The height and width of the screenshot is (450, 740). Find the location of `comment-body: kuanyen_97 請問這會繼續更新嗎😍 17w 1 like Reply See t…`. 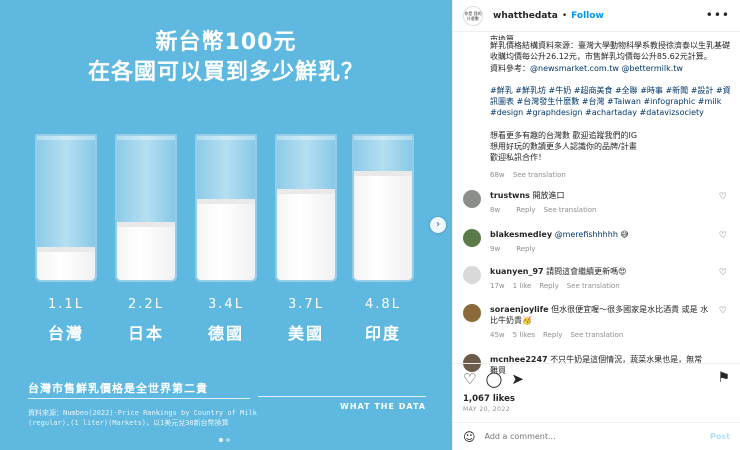

comment-body: kuanyen_97 請問這會繼續更新嗎😍 17w 1 like Reply See t… is located at coordinates (600, 279).